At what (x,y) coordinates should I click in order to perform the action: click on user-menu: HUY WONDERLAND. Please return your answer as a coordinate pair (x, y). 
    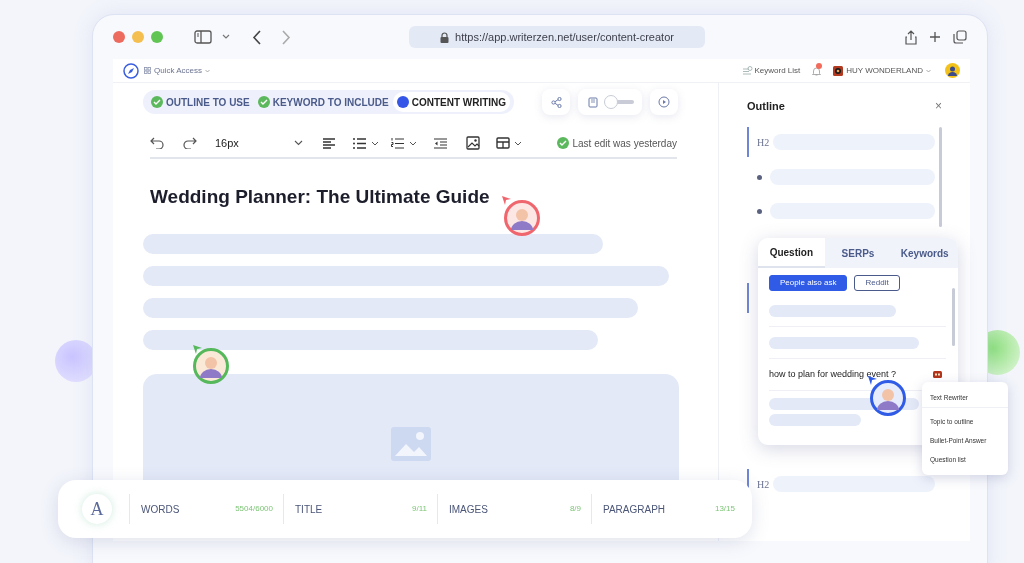
    Looking at the image, I should click on (882, 70).